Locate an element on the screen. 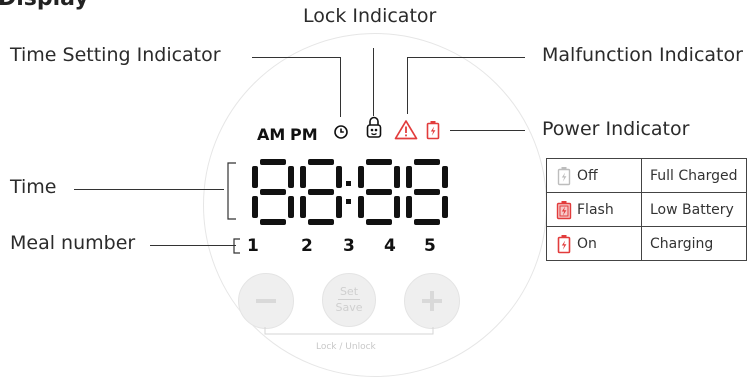 The width and height of the screenshot is (748, 377). minus-button is located at coordinates (266, 301).